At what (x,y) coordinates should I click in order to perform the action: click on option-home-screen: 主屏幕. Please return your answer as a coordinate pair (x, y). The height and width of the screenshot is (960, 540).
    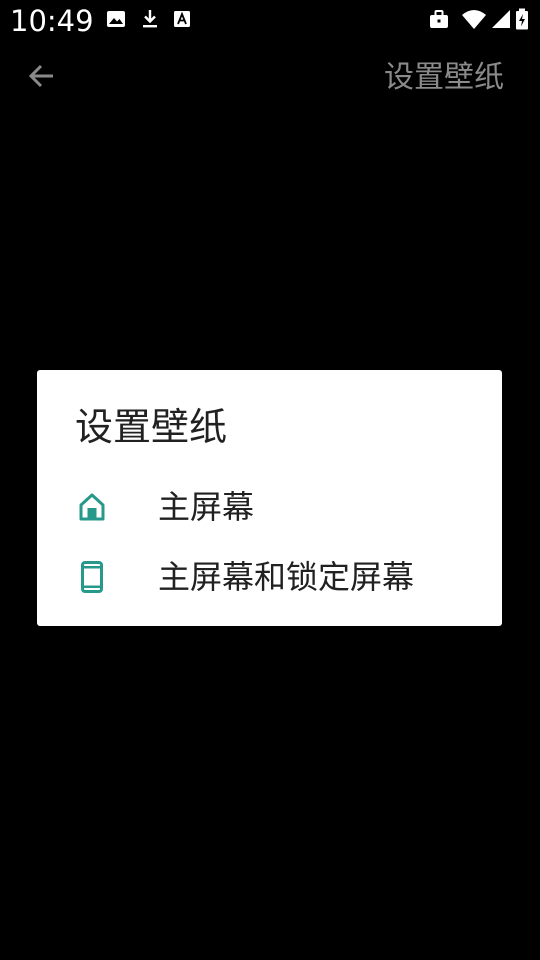
    Looking at the image, I should click on (269, 507).